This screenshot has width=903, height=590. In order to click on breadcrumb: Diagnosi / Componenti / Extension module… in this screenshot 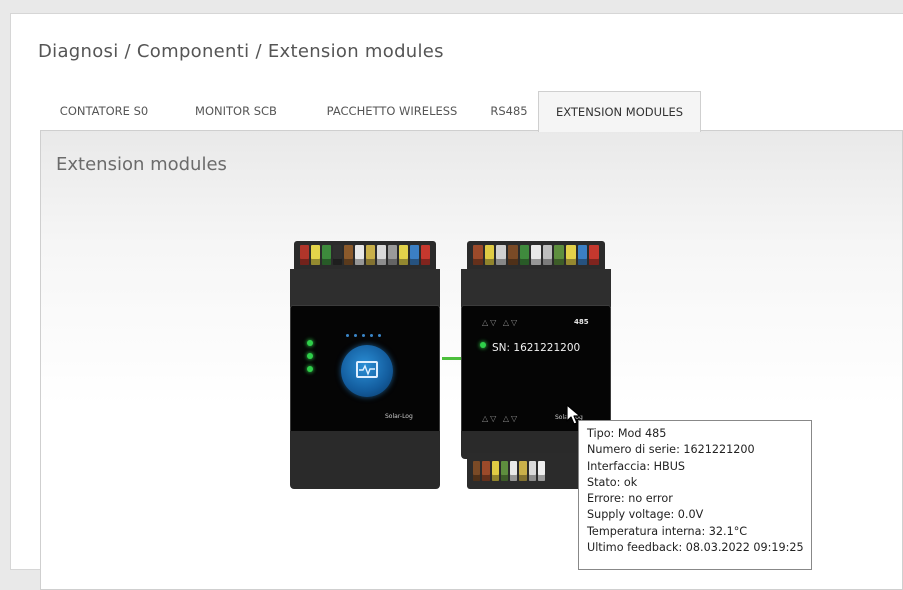, I will do `click(241, 51)`.